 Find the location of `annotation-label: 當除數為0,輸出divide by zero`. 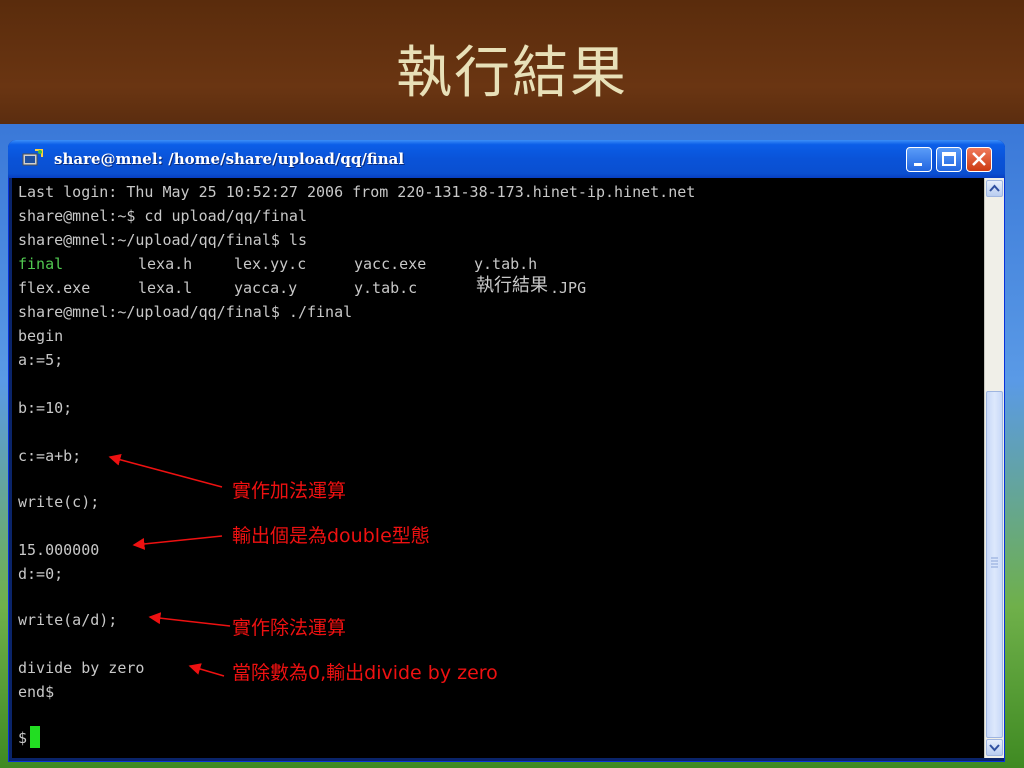

annotation-label: 當除數為0,輸出divide by zero is located at coordinates (365, 673).